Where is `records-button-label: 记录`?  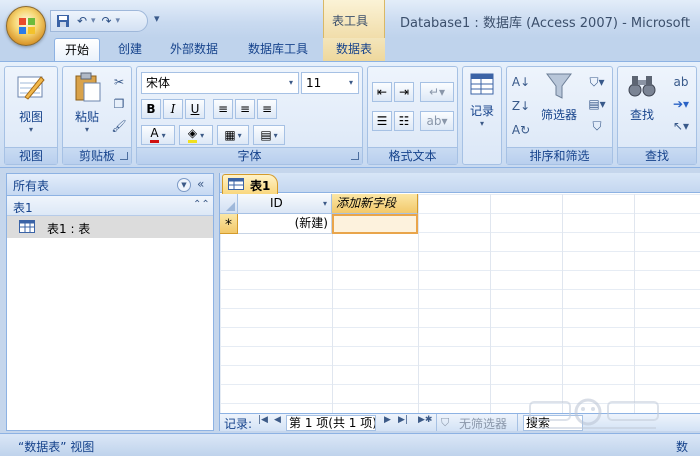
records-button-label: 记录 is located at coordinates (481, 111).